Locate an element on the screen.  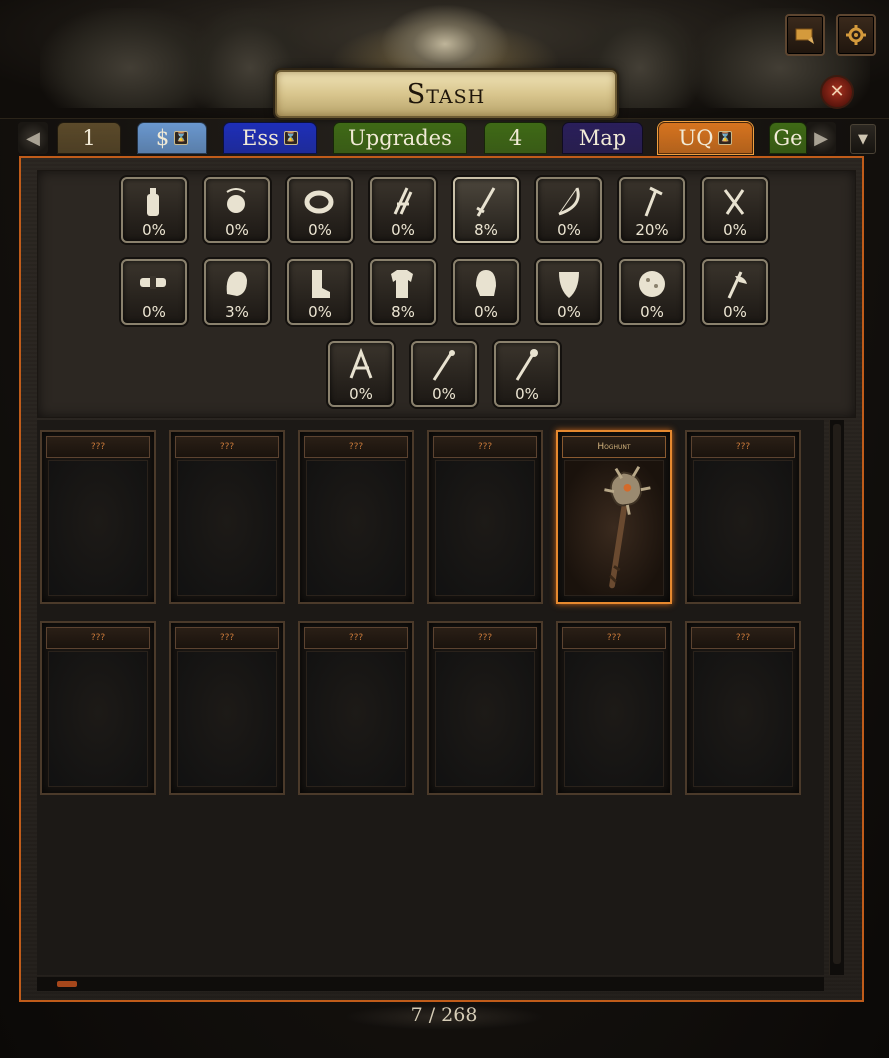
chevron-left-icon: ◀ is located at coordinates (33, 138).